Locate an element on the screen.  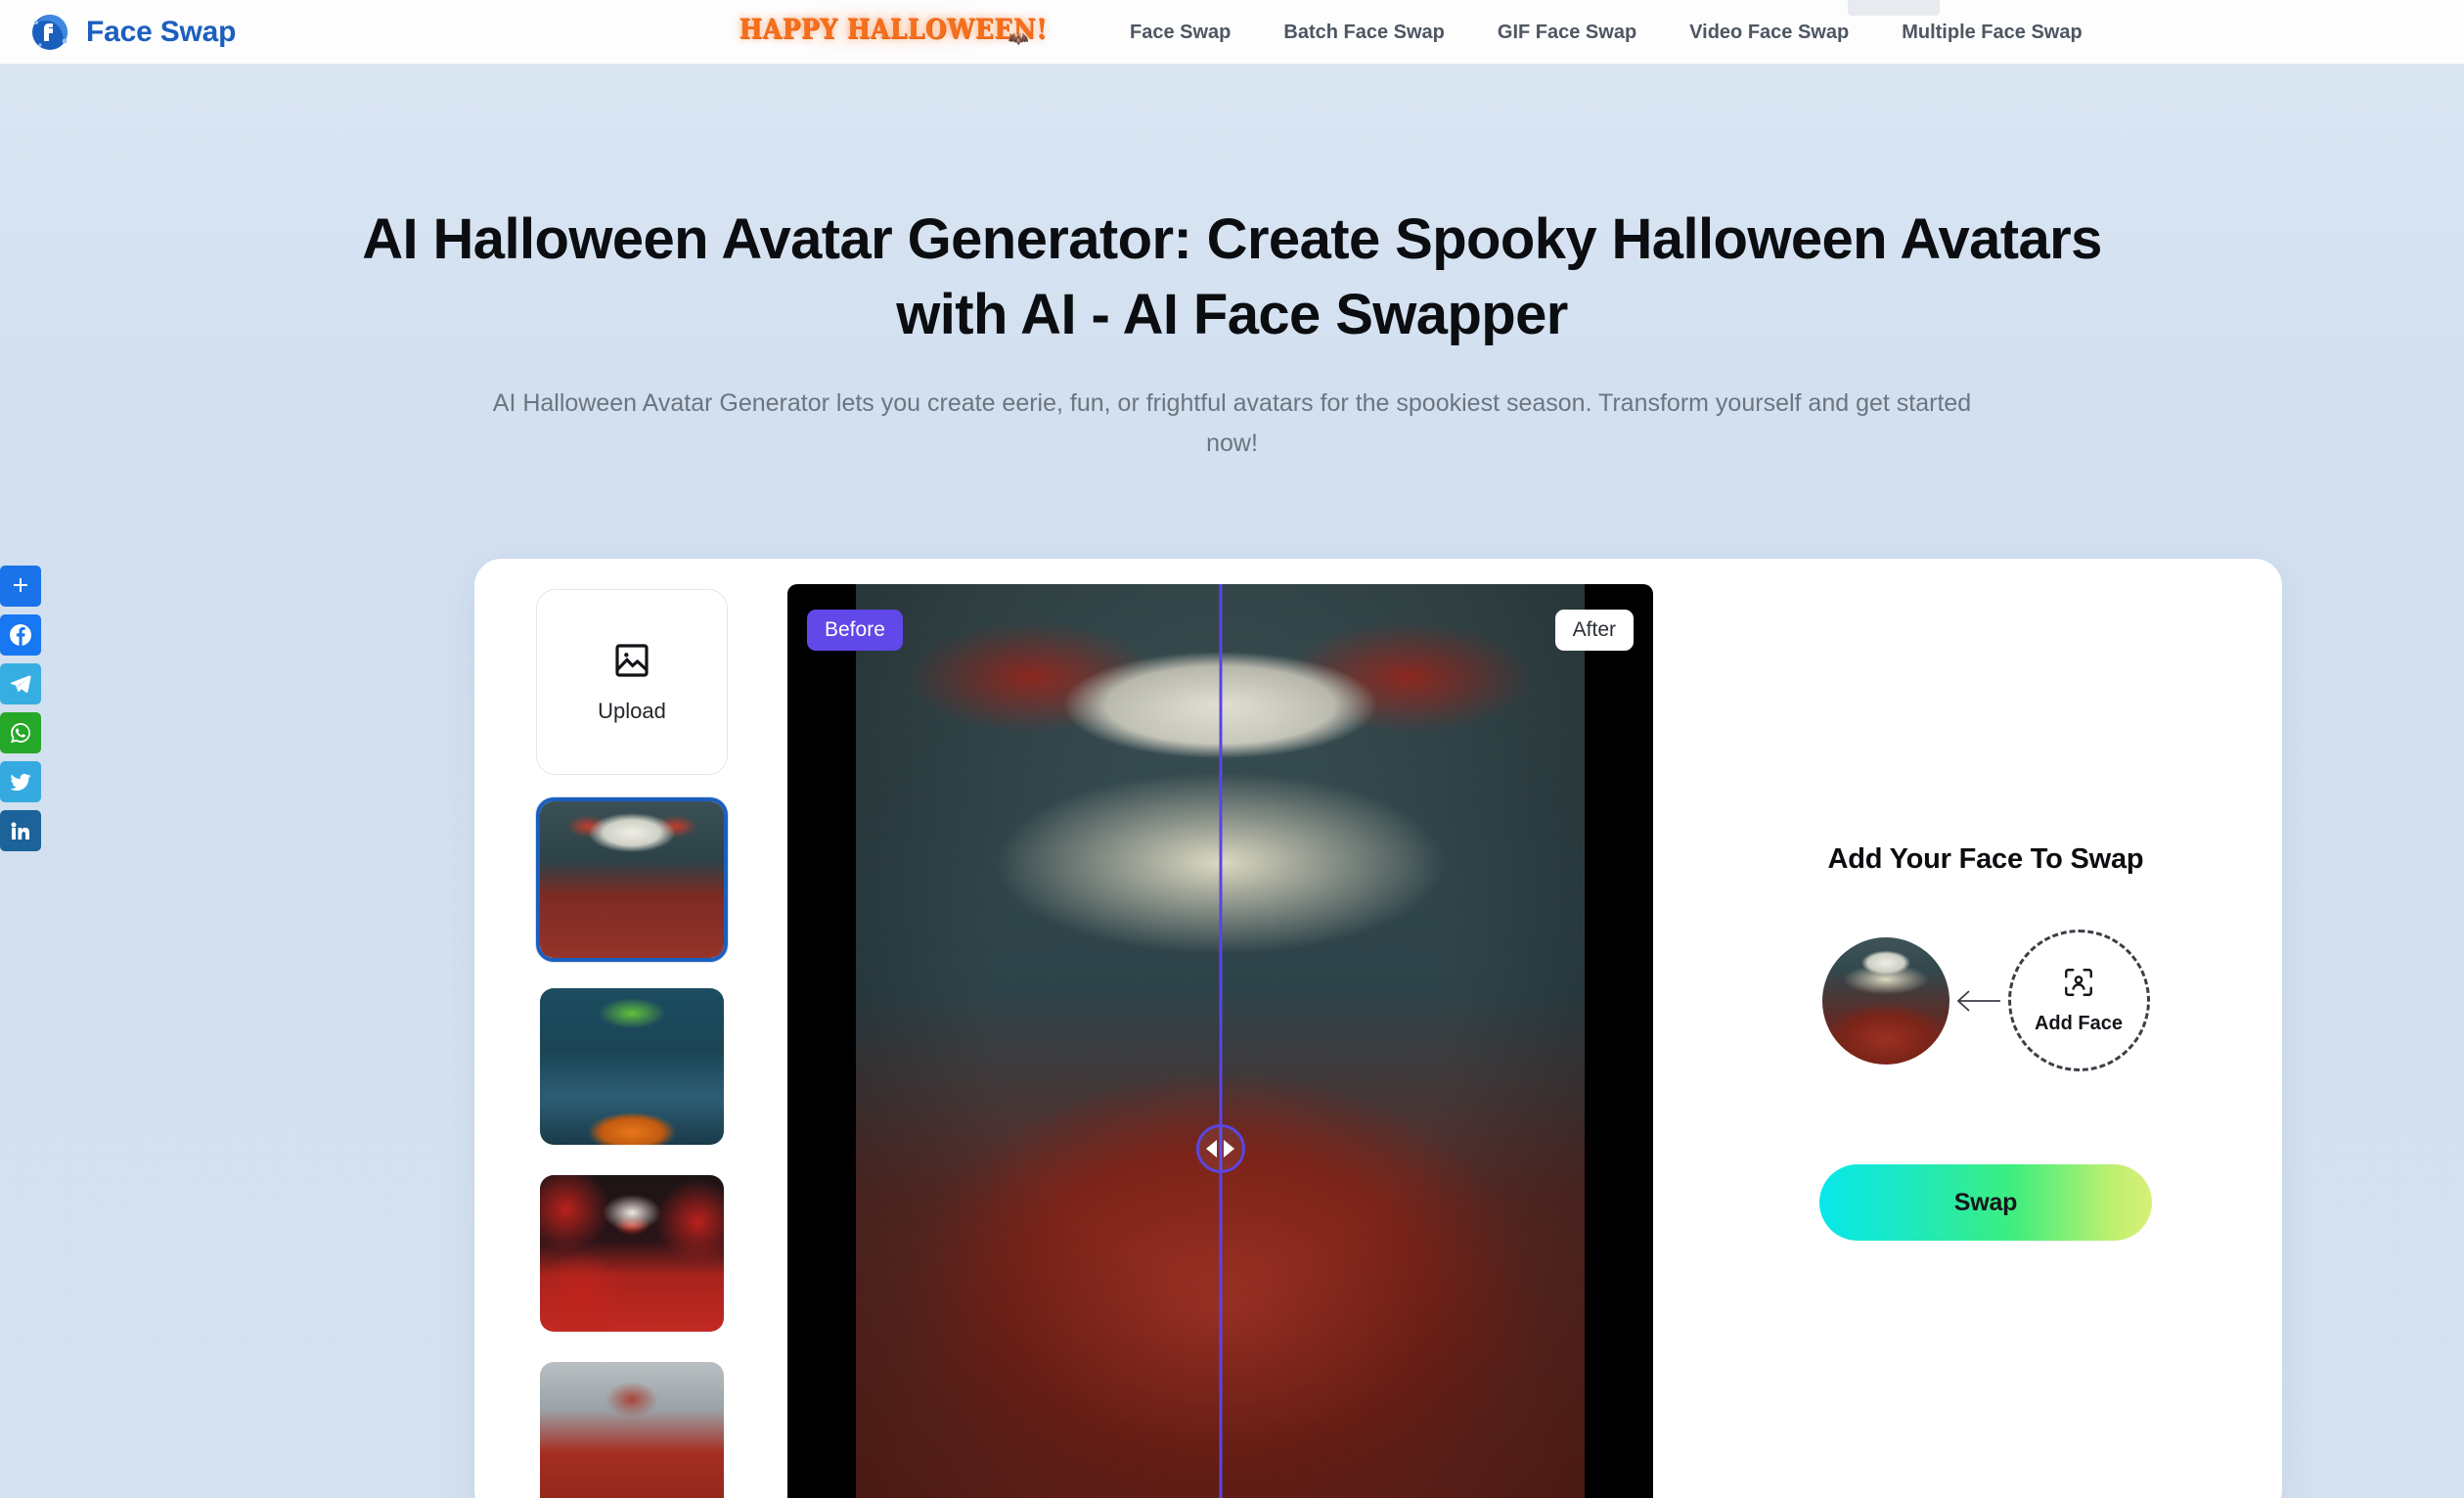
after-badge: After is located at coordinates (1594, 630).